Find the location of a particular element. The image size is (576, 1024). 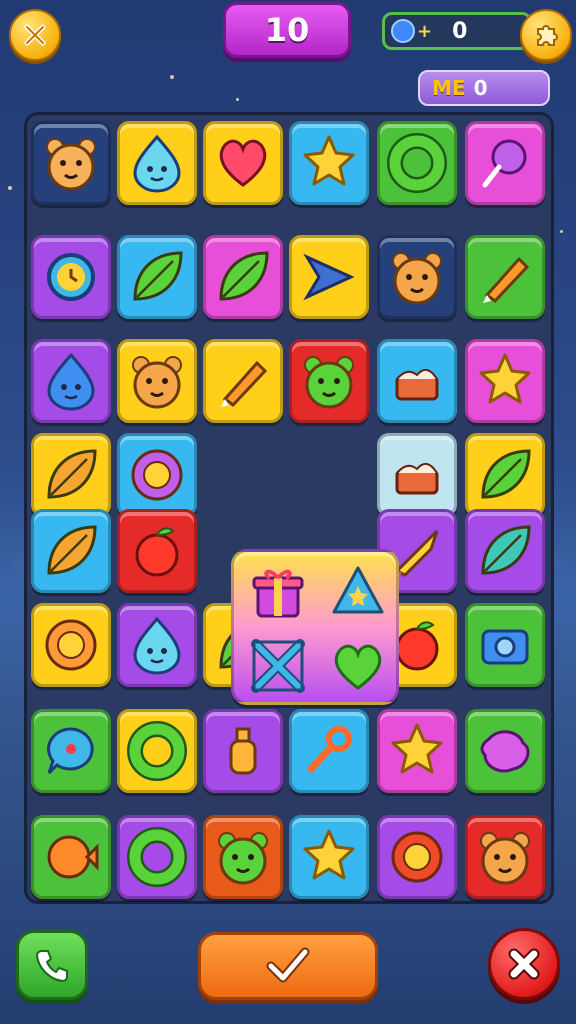

sun-flower-icon is located at coordinates (71, 645).